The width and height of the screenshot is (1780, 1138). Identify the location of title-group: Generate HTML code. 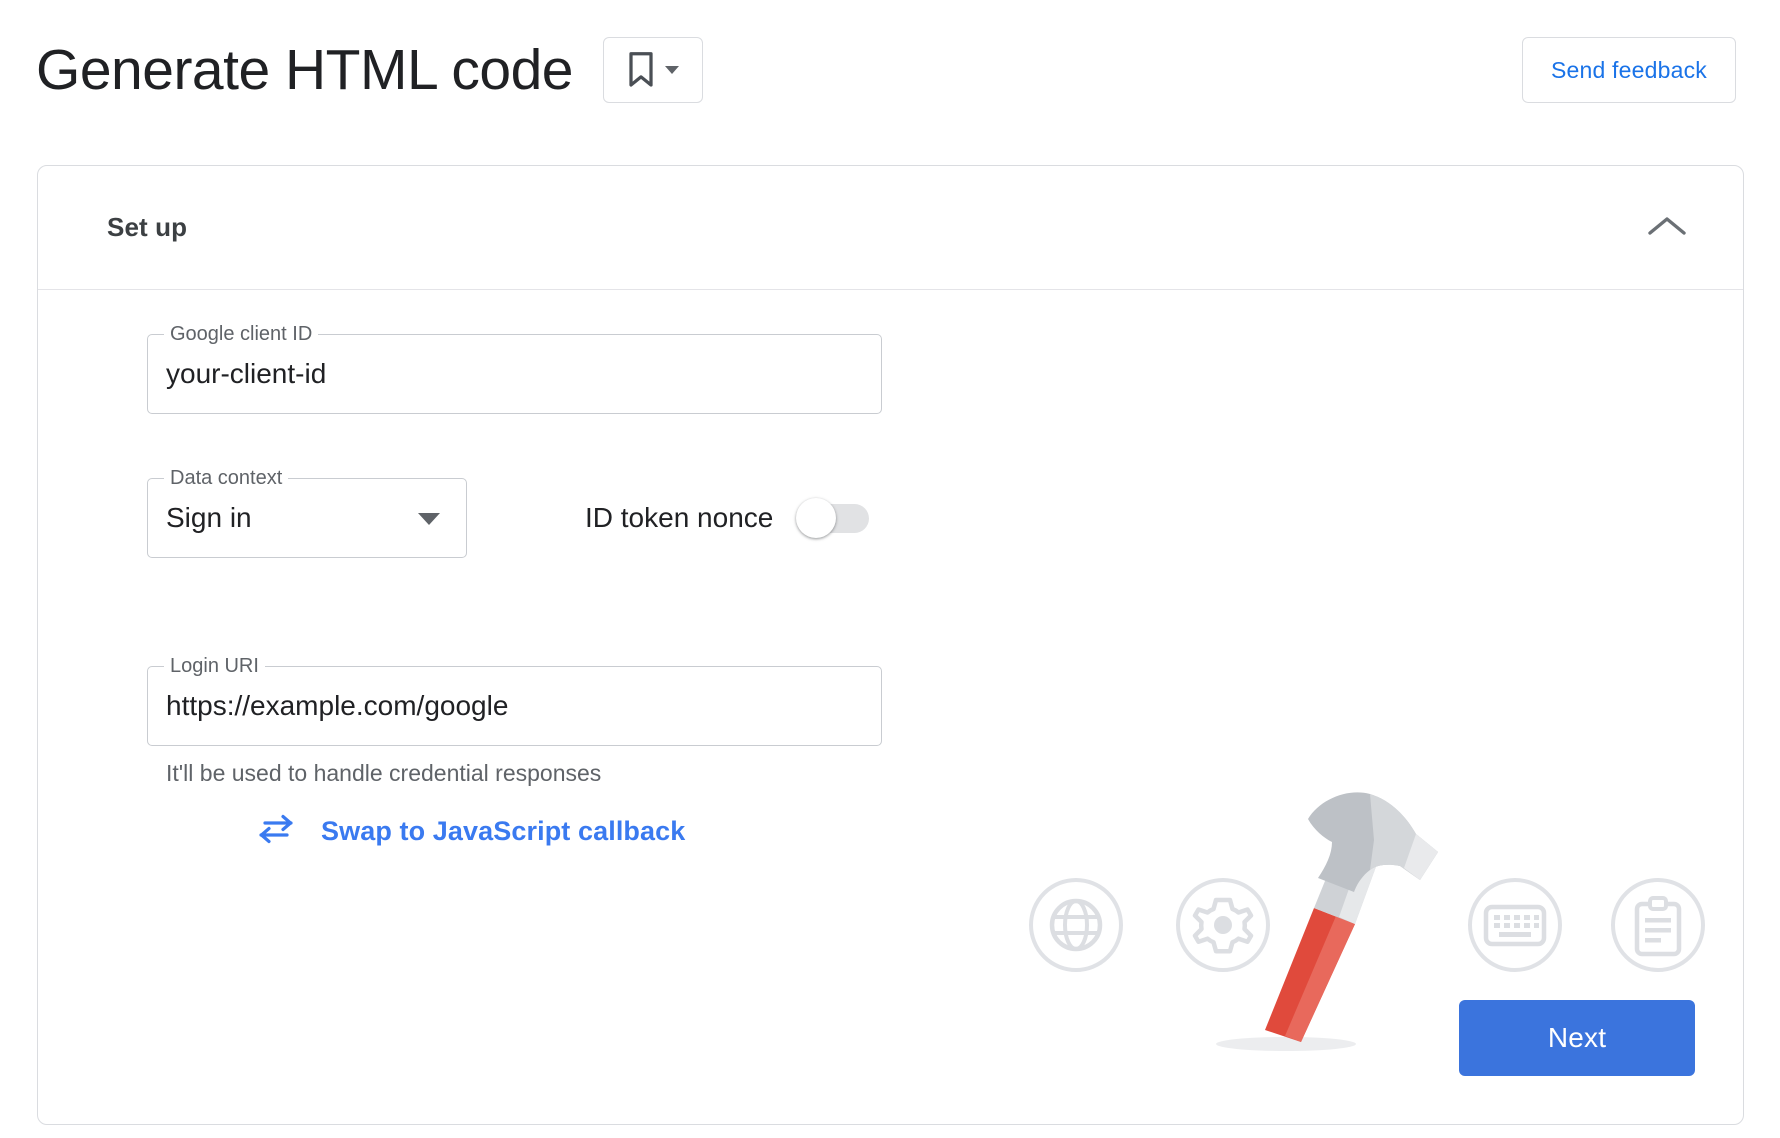
(369, 70).